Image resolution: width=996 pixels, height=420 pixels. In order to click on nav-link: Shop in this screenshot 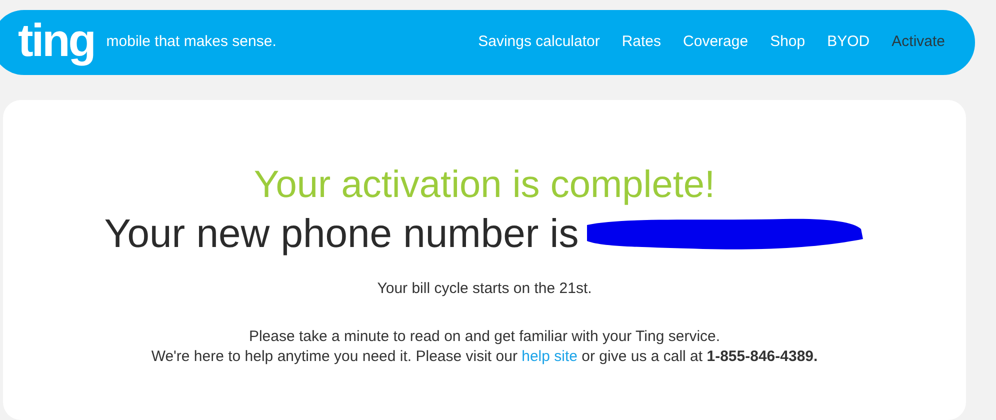, I will do `click(788, 42)`.